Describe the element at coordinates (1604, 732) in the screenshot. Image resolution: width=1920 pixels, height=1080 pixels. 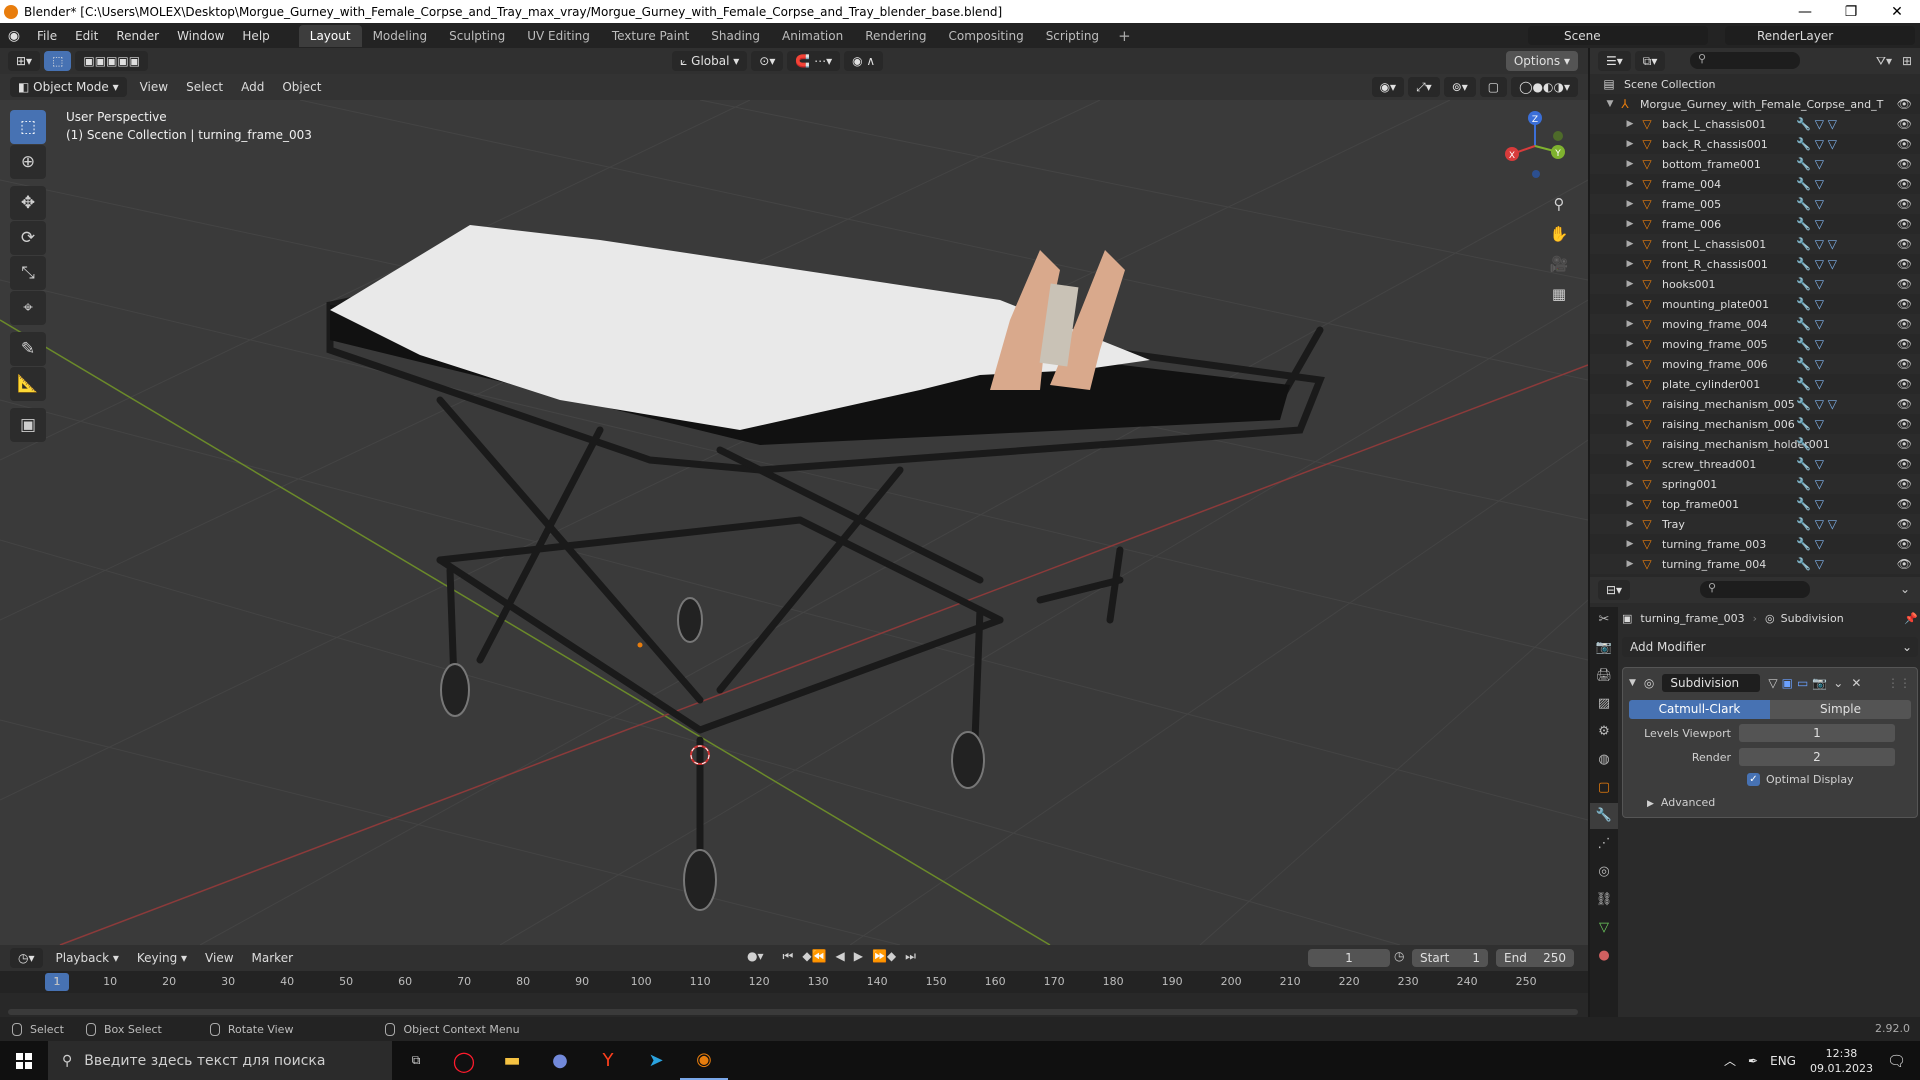
I see `scene-tab-icon: ⚙` at that location.